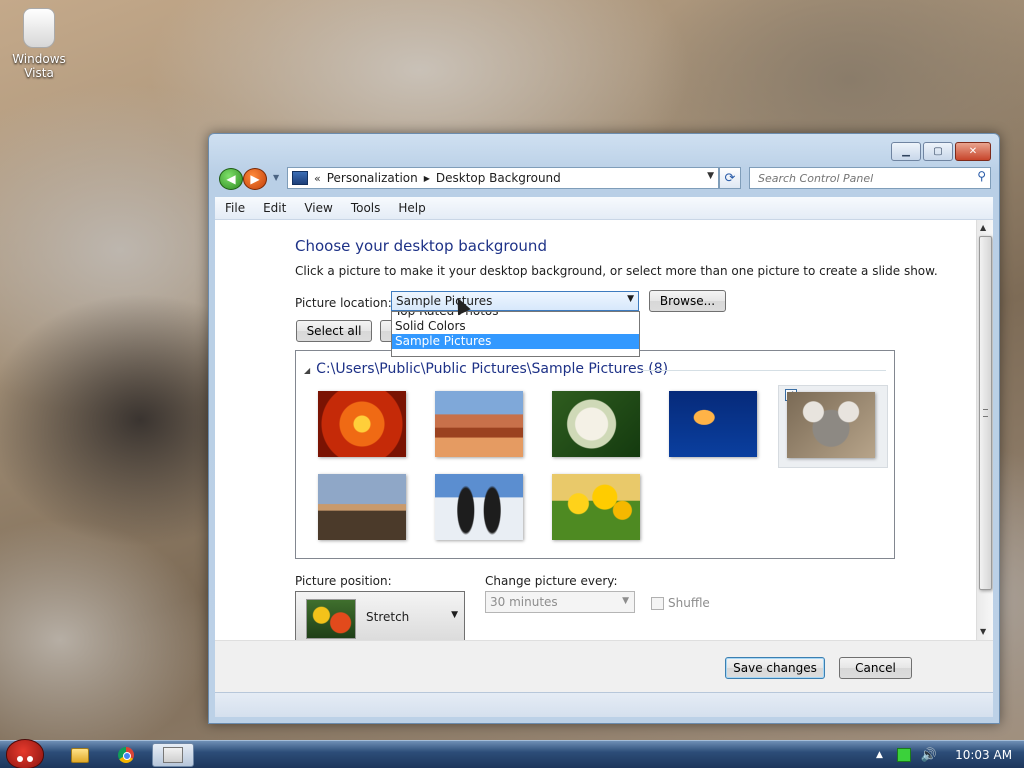 This screenshot has height=768, width=1024. What do you see at coordinates (331, 619) in the screenshot?
I see `position-preview-icon` at bounding box center [331, 619].